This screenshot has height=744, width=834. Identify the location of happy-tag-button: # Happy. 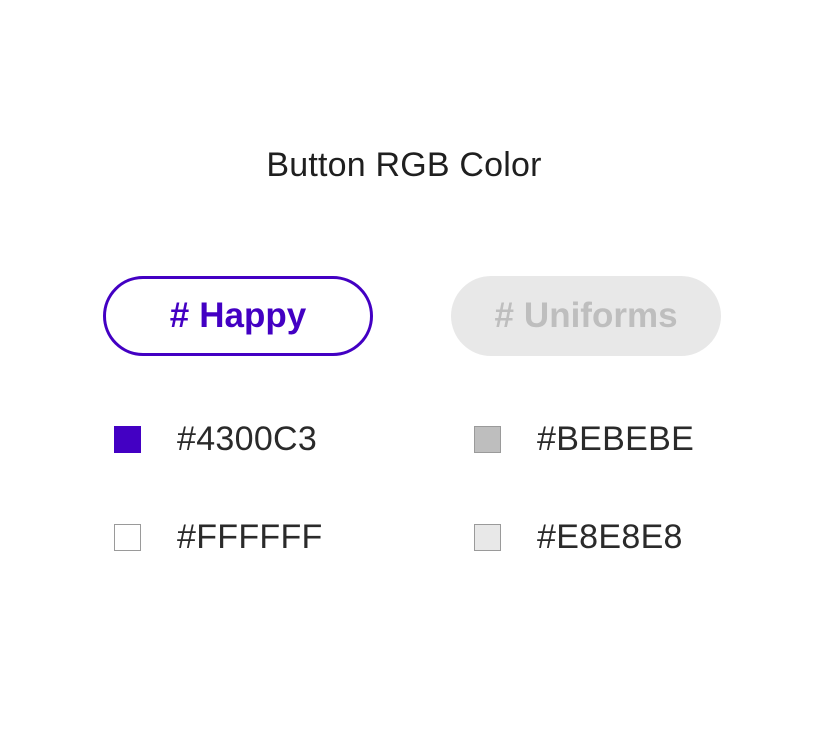
(238, 316).